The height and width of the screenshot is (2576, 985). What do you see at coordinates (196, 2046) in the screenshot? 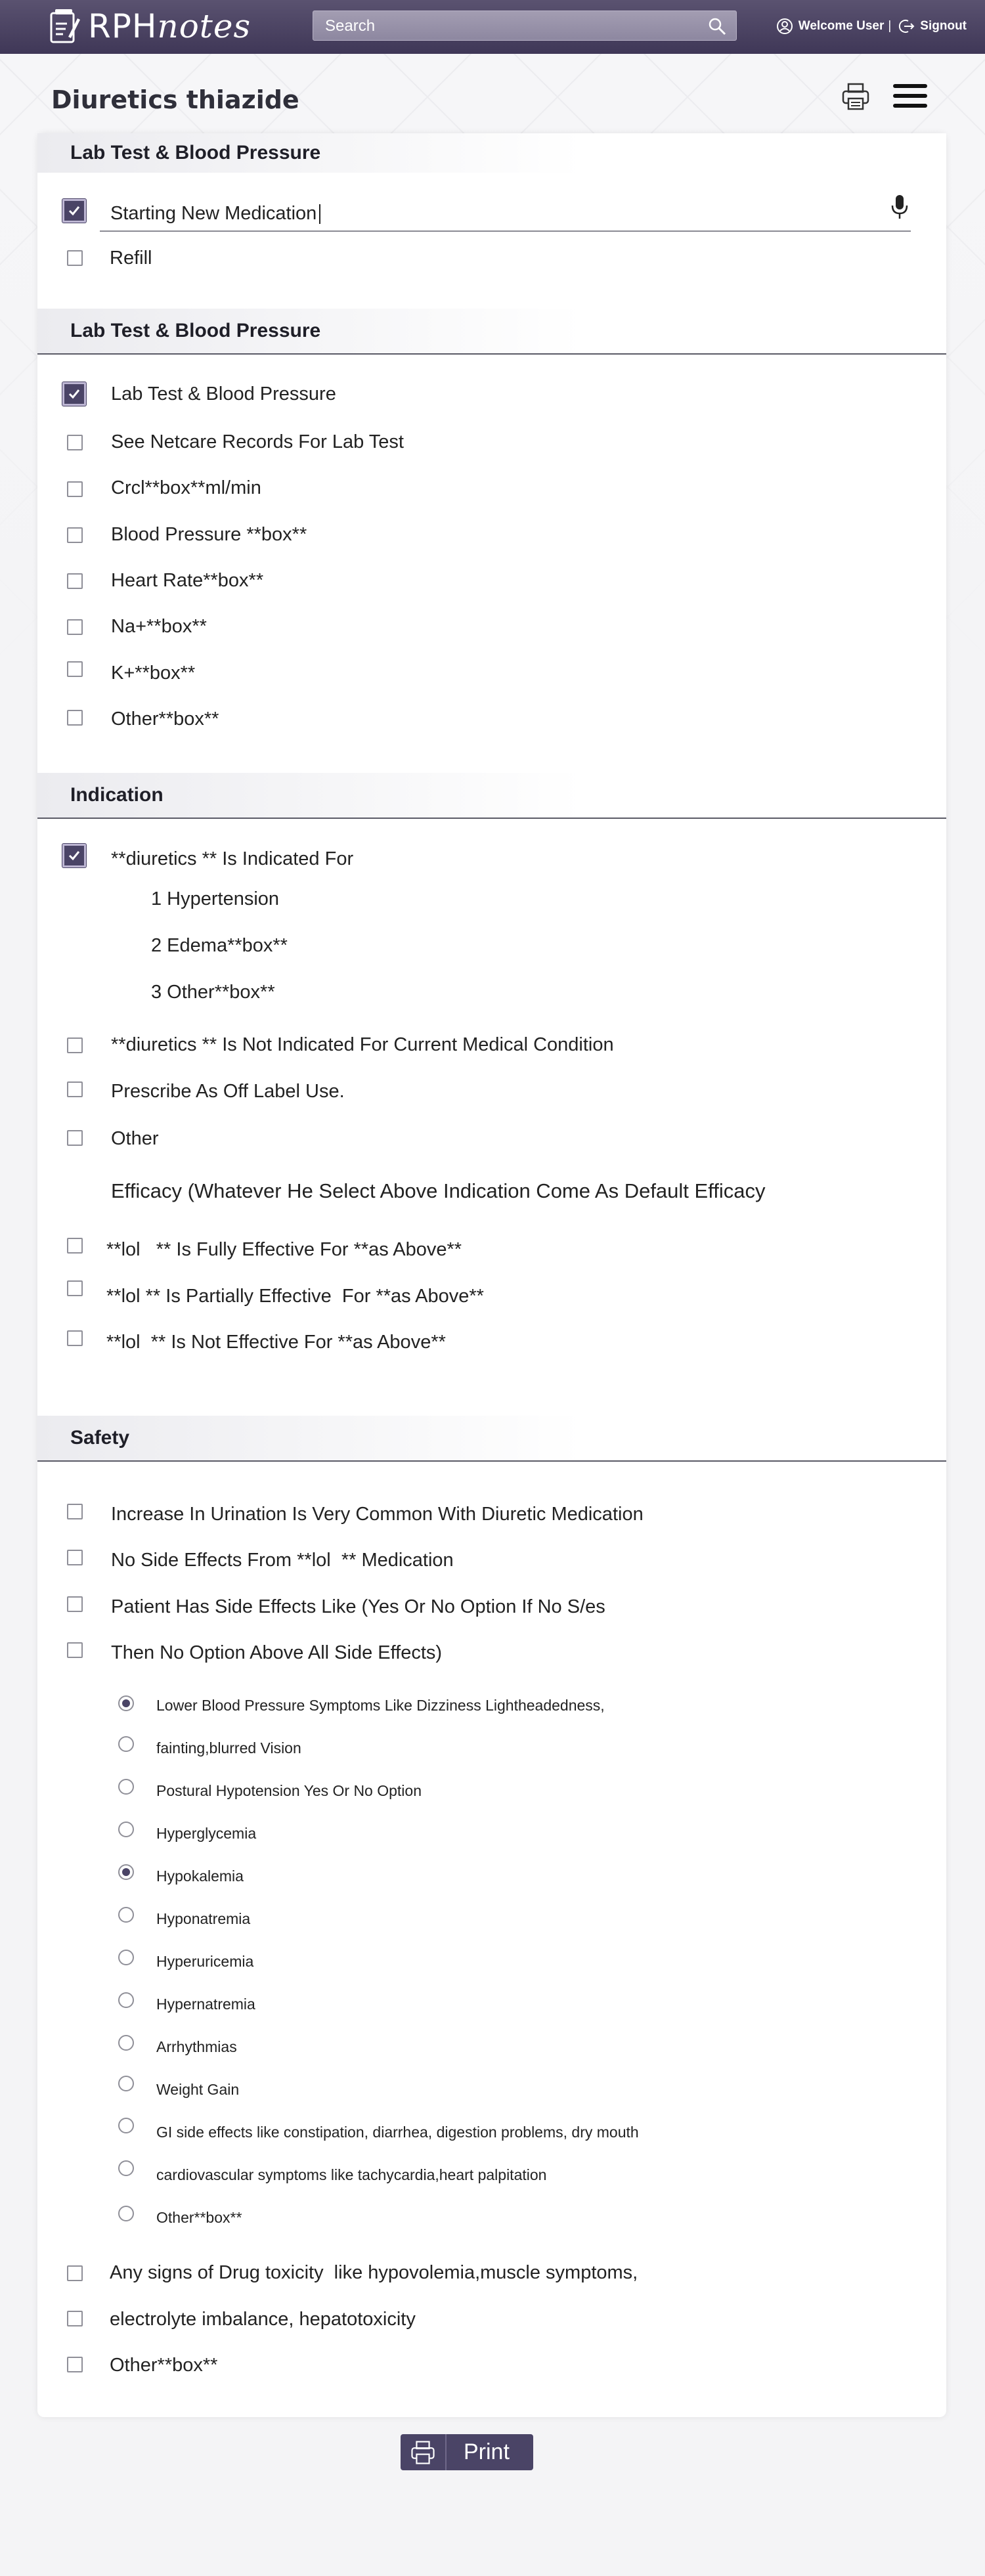
I see `radio-arrhythmias-label: Arrhythmias` at bounding box center [196, 2046].